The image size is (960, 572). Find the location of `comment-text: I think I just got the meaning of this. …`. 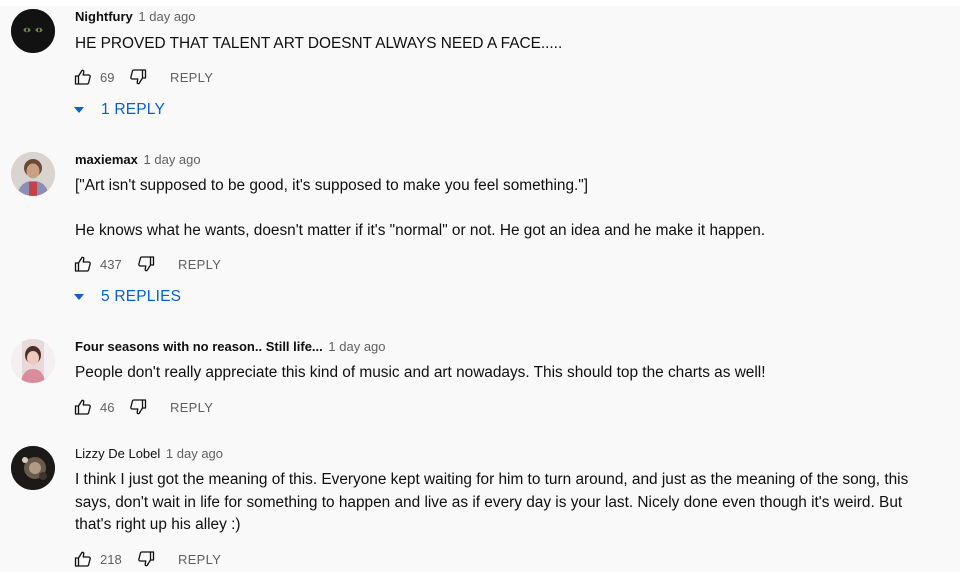

comment-text: I think I just got the meaning of this. … is located at coordinates (505, 503).